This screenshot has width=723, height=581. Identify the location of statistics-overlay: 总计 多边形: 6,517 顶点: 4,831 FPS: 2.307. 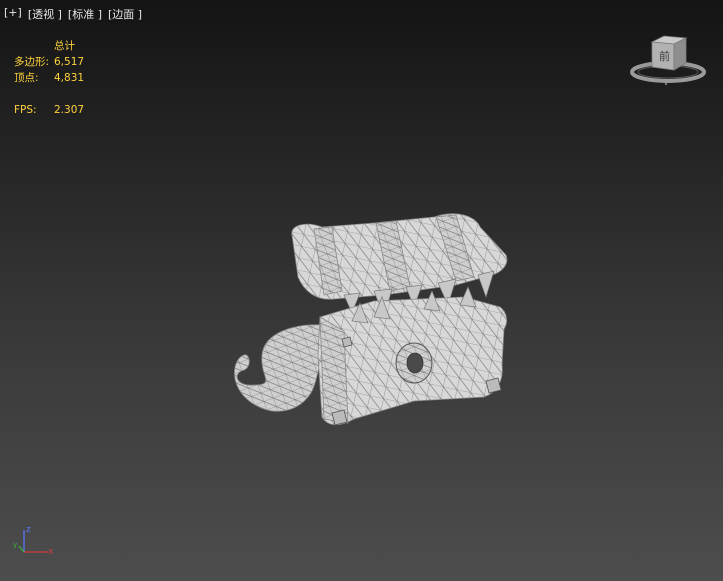
(49, 78).